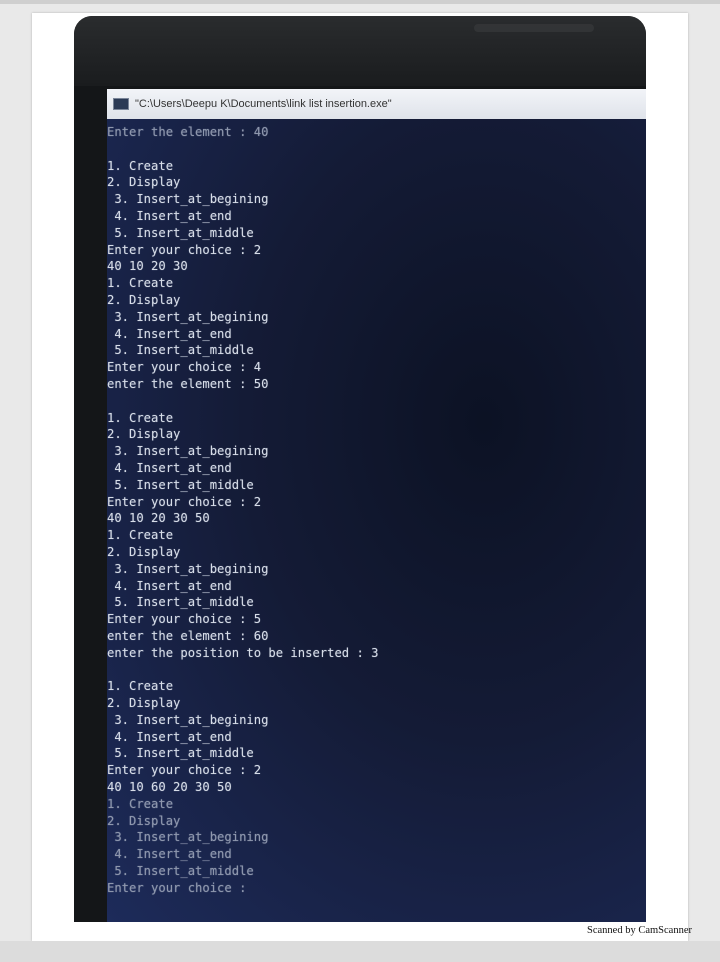  I want to click on console-line: enter the element : 60, so click(188, 635).